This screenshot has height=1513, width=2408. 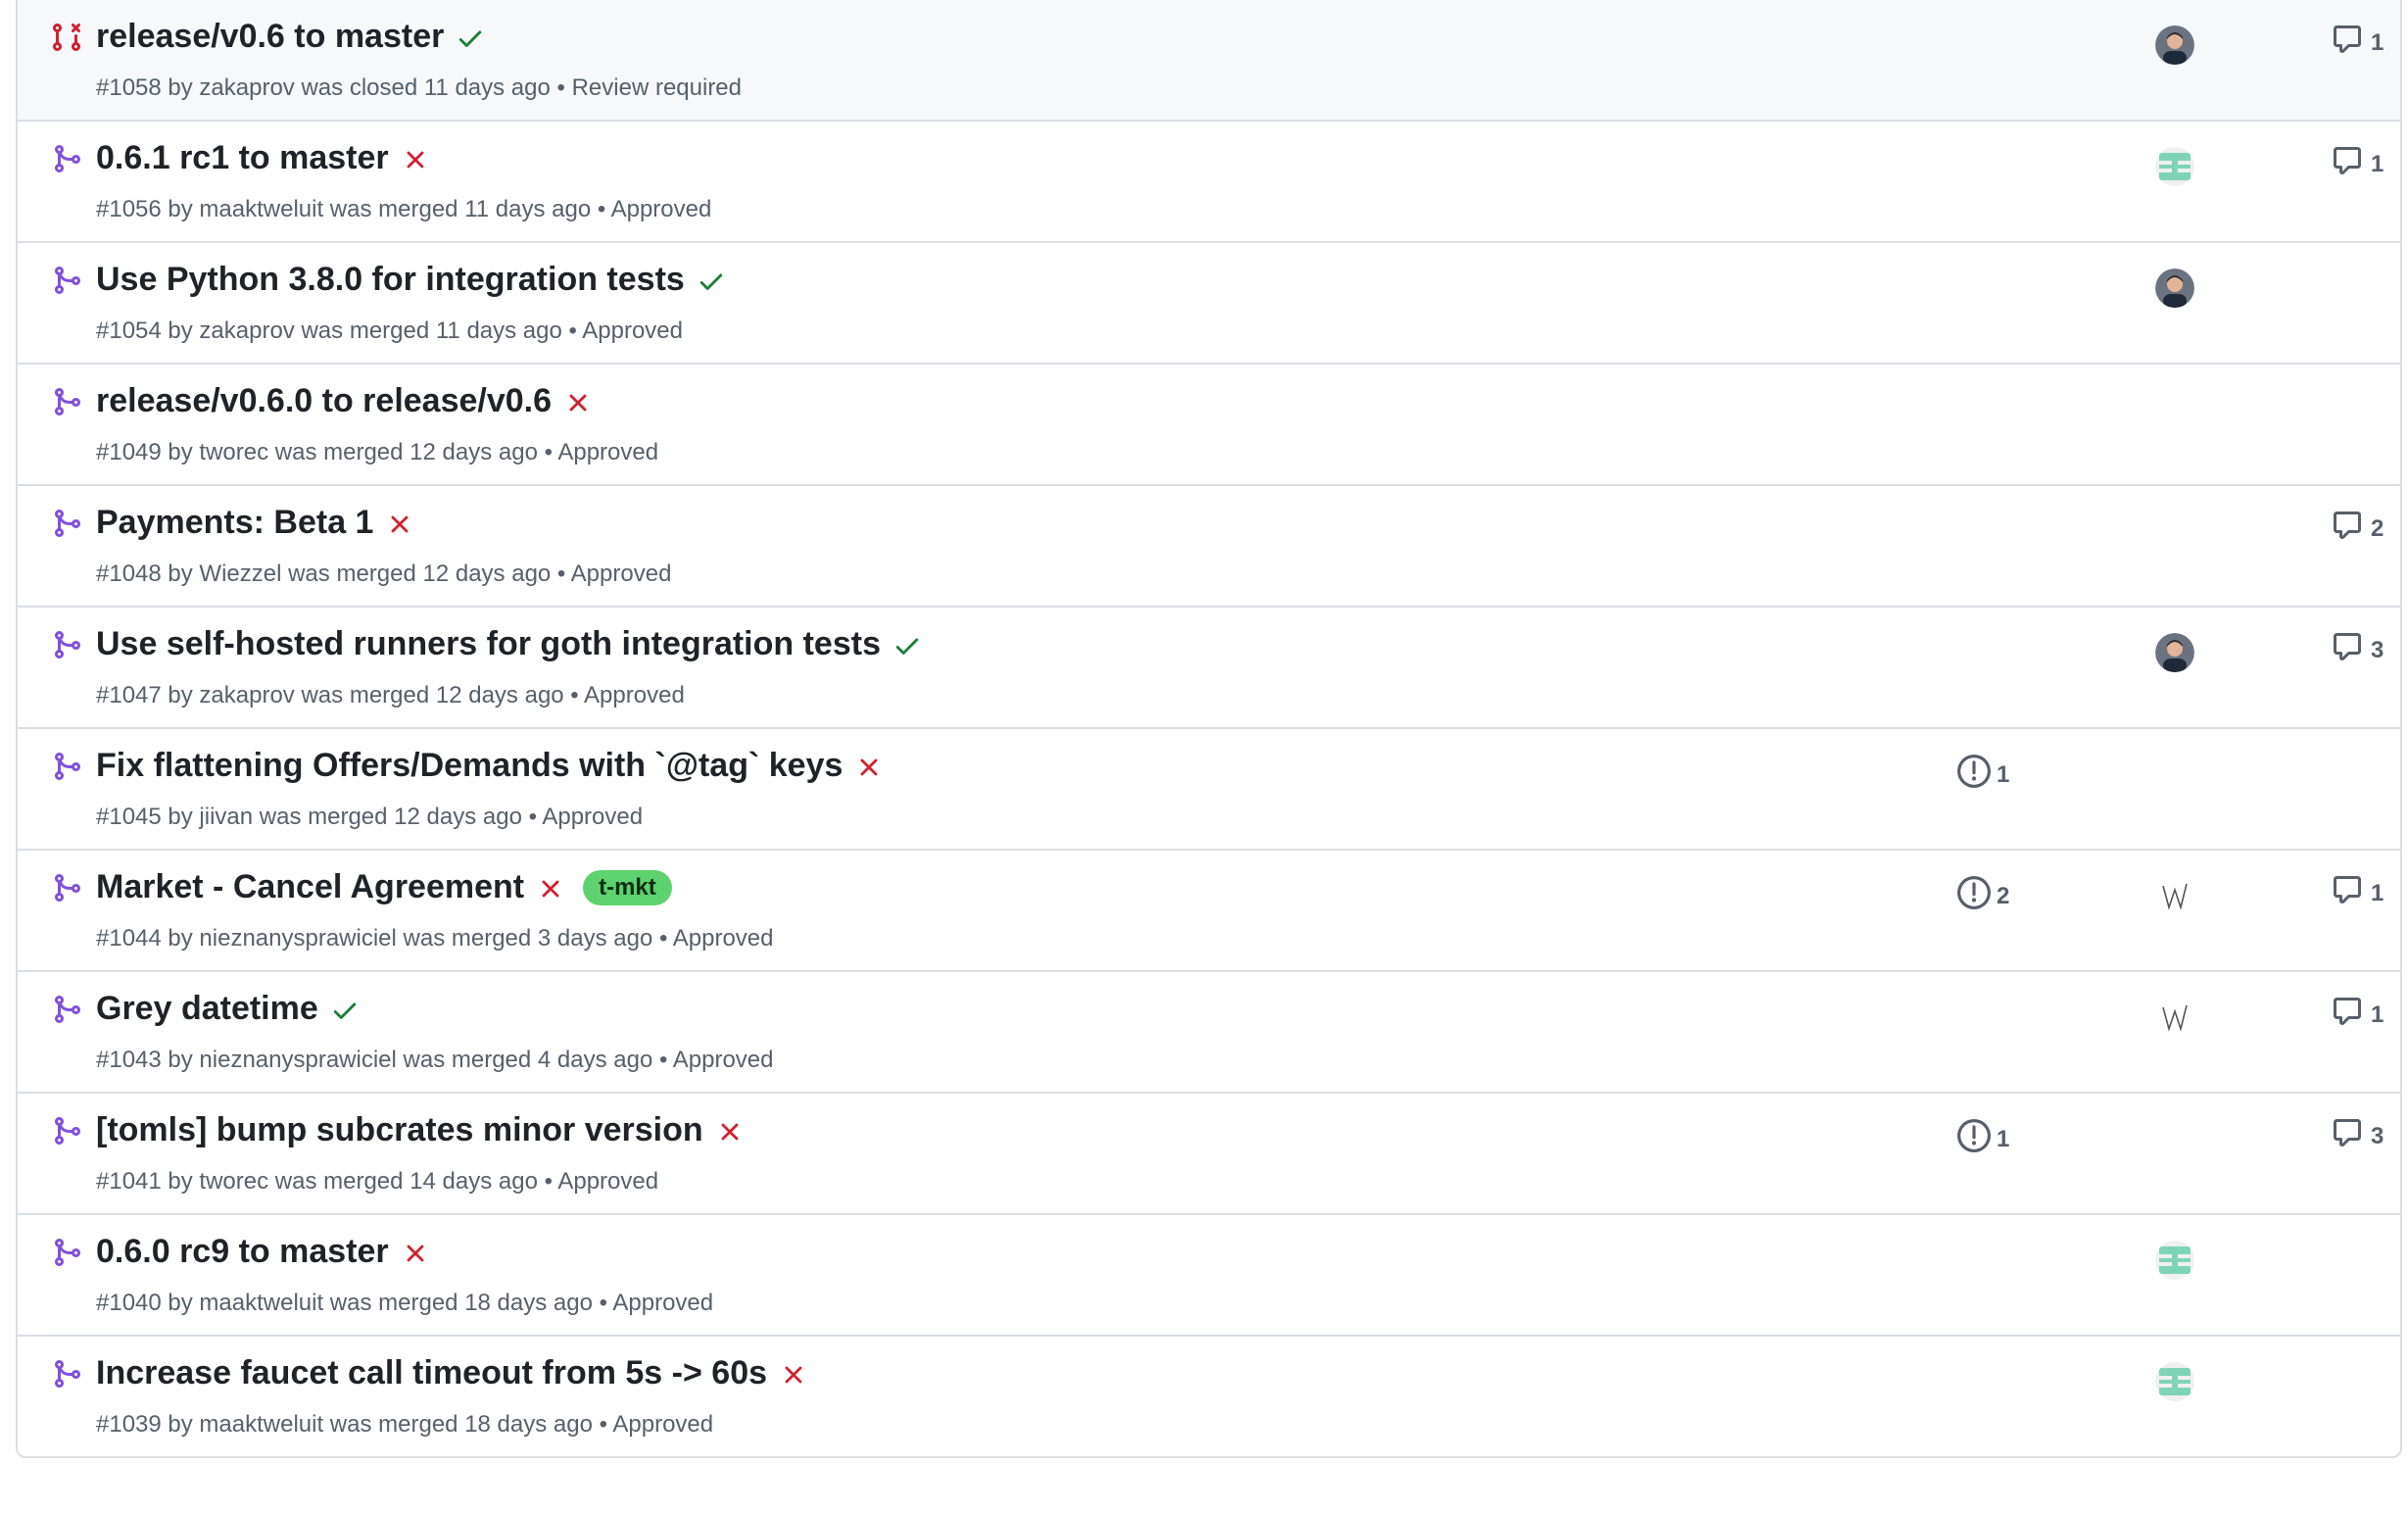 I want to click on comments-link: 2, so click(x=2358, y=529).